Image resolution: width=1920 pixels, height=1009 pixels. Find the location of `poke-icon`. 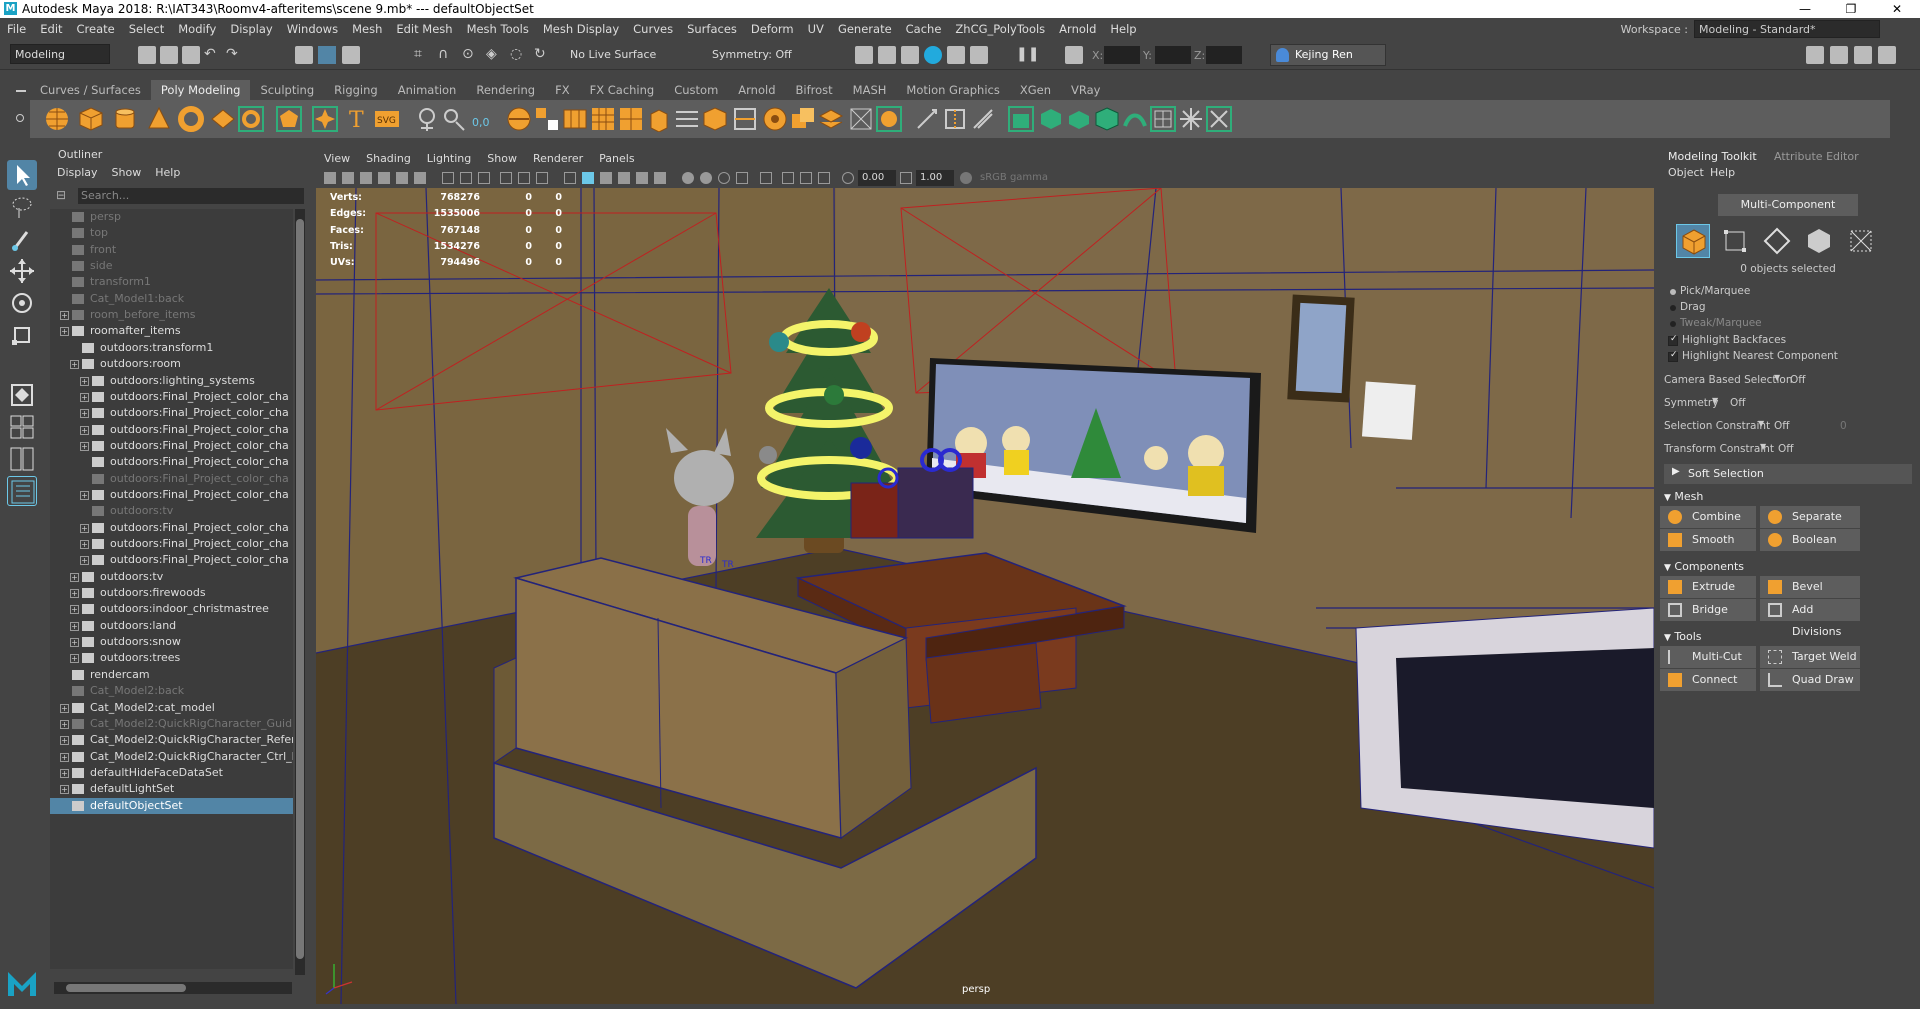

poke-icon is located at coordinates (861, 119).